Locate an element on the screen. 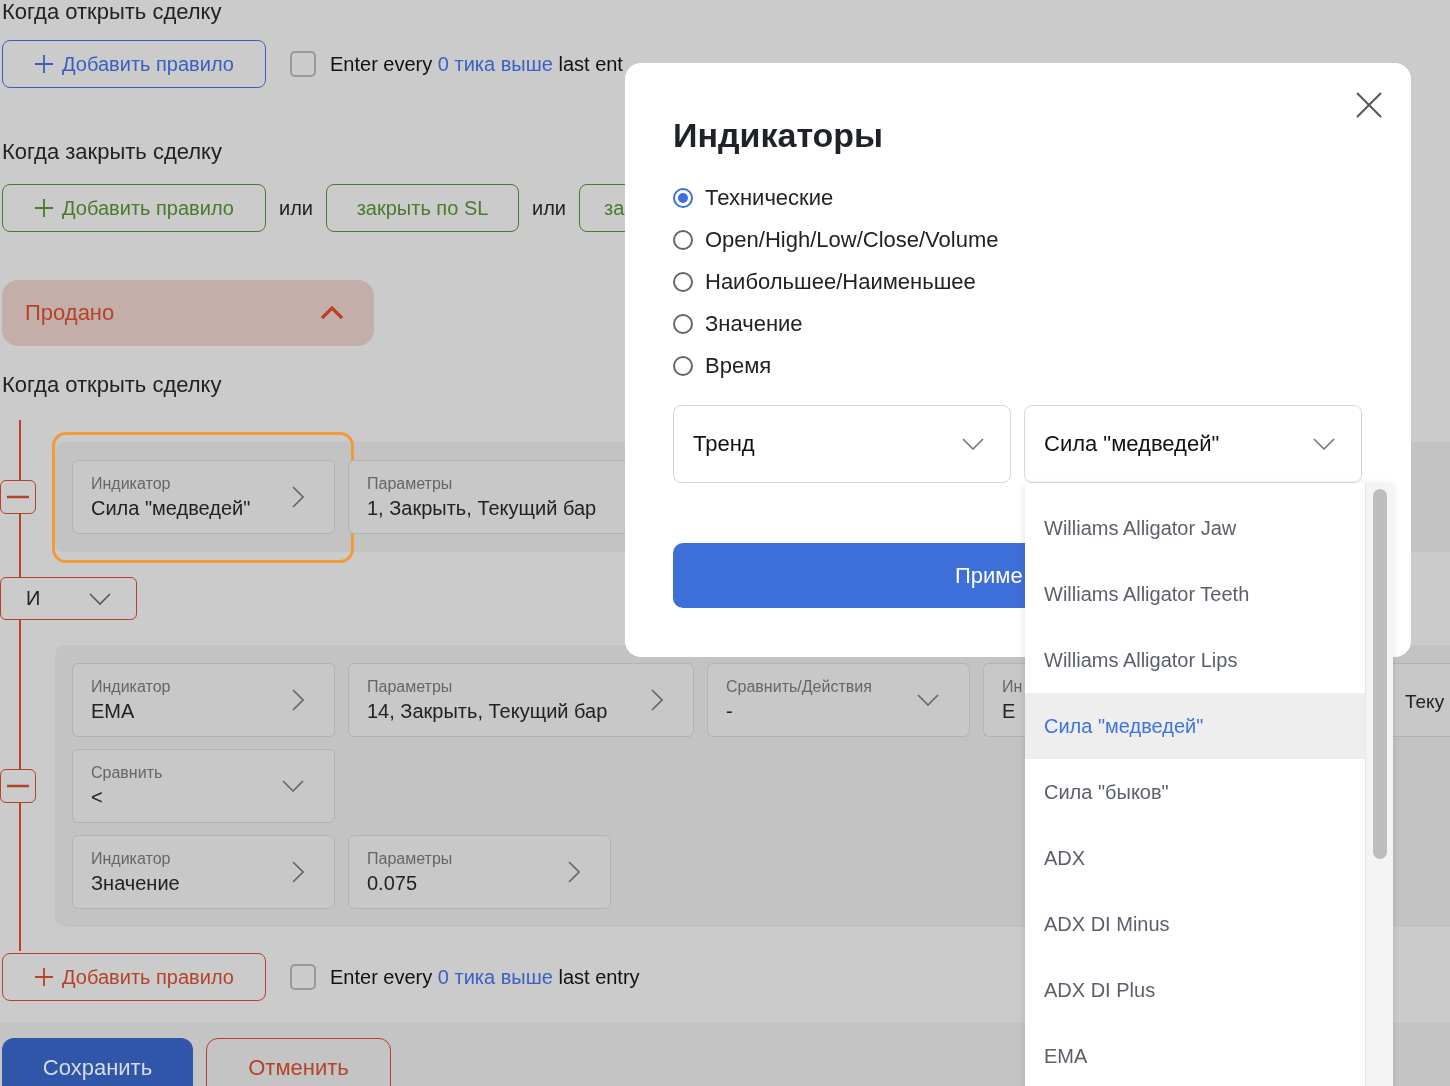 The width and height of the screenshot is (1450, 1086). condition-field: Индикатор Значение is located at coordinates (203, 872).